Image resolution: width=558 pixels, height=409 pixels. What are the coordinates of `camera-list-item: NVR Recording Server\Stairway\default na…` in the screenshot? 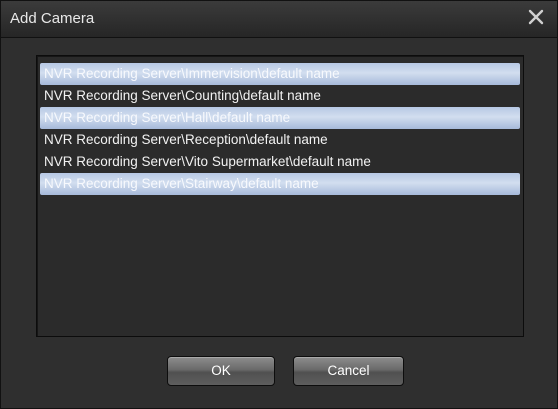 It's located at (280, 184).